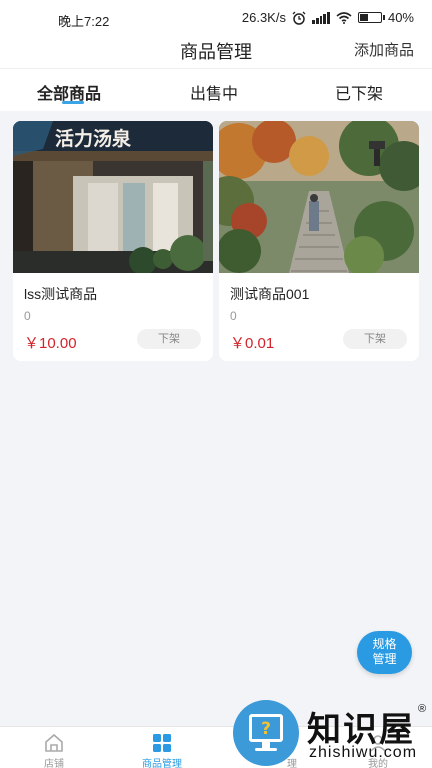  I want to click on watermark-logo: ?, so click(266, 733).